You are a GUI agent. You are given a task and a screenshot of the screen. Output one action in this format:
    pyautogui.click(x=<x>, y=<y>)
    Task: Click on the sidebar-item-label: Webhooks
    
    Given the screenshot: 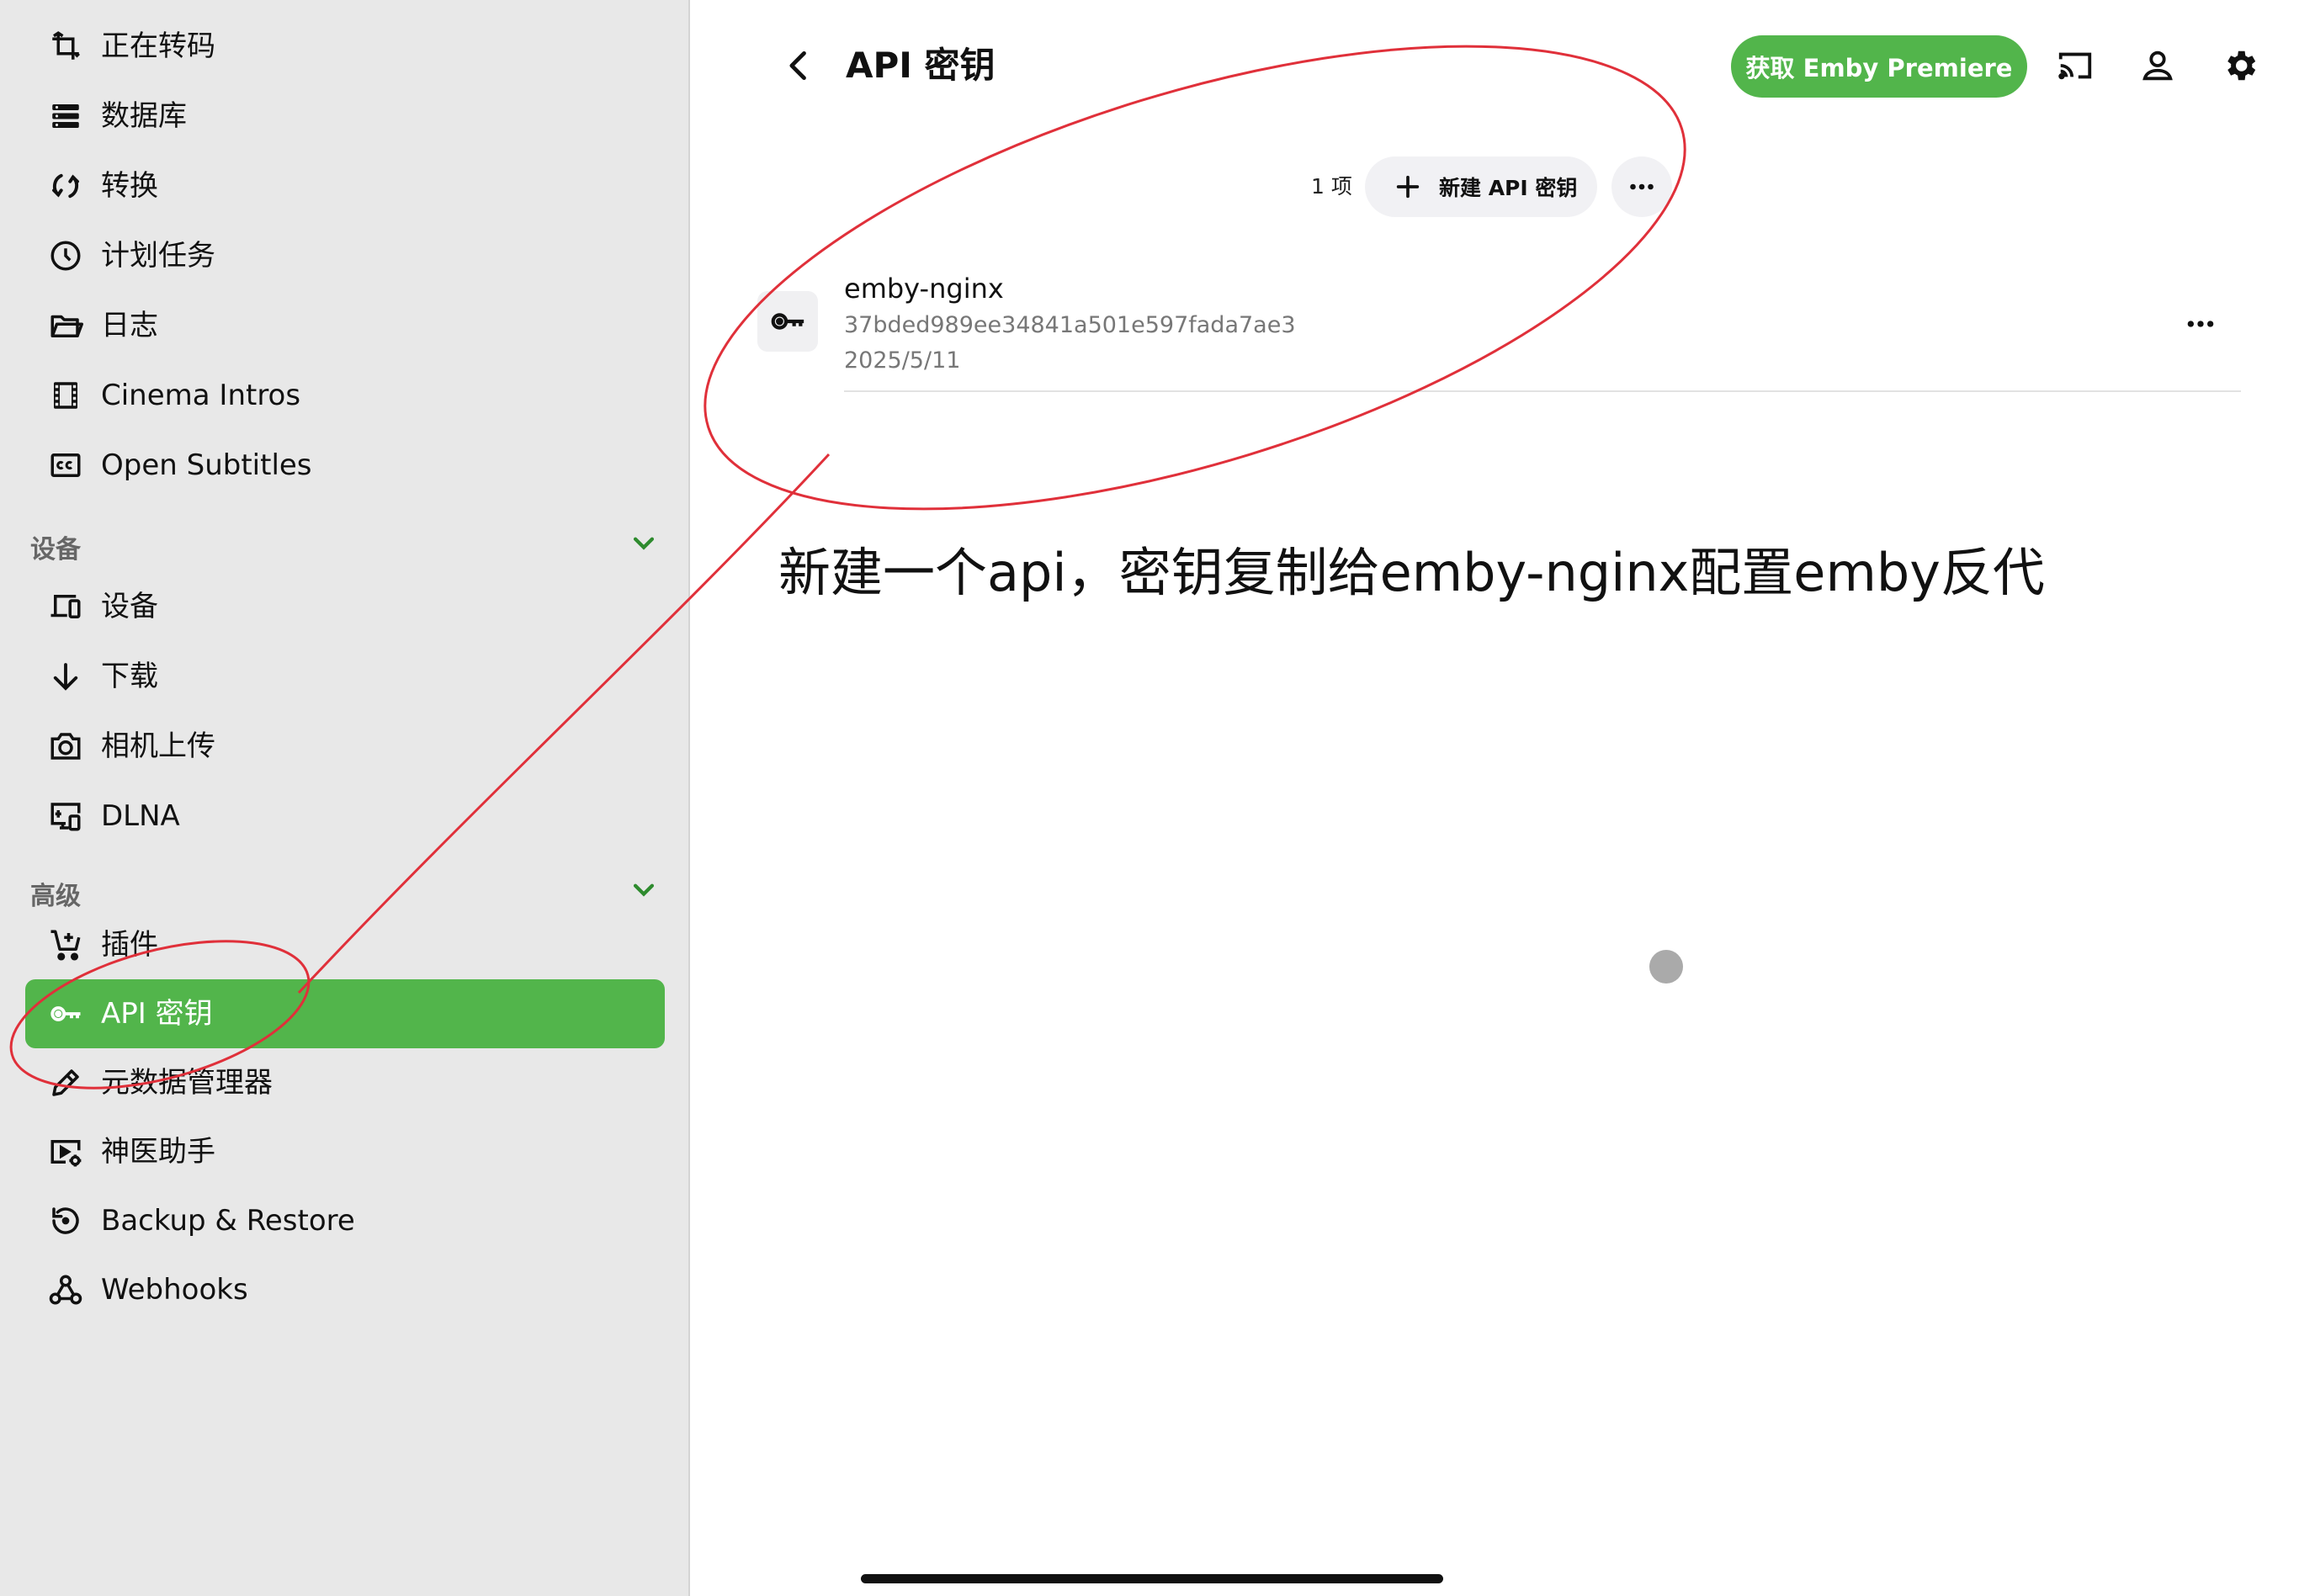 What is the action you would take?
    pyautogui.click(x=175, y=1290)
    